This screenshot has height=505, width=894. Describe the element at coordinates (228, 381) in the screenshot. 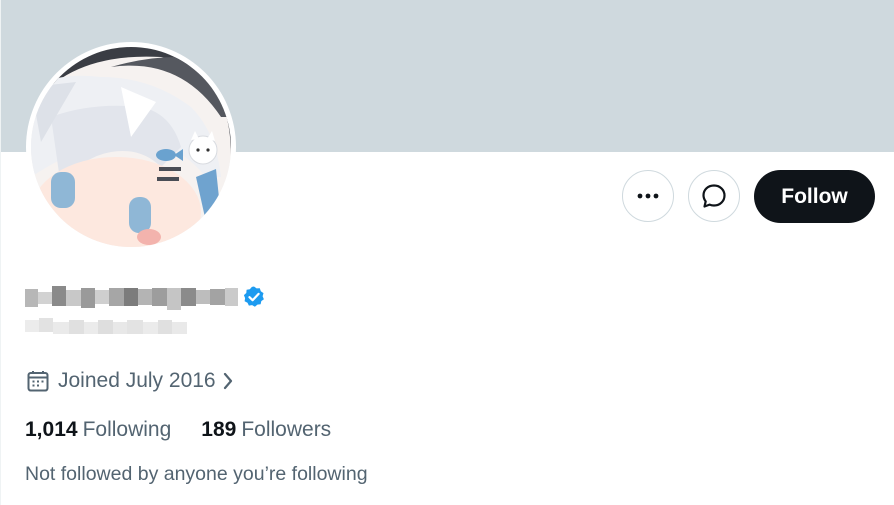

I see `chevron-right-icon` at that location.